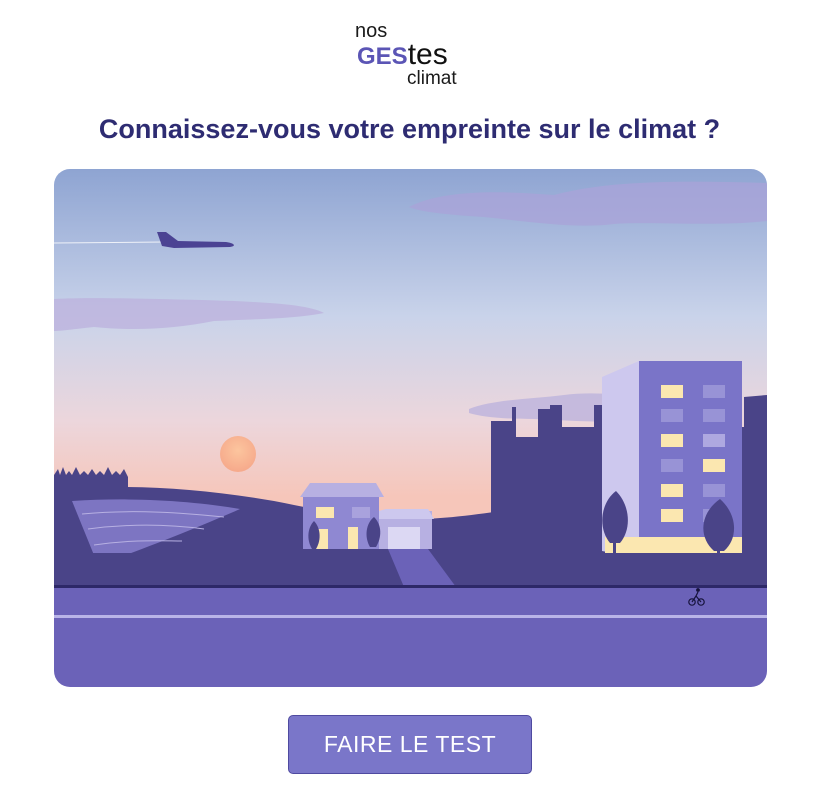  Describe the element at coordinates (410, 637) in the screenshot. I see `road` at that location.